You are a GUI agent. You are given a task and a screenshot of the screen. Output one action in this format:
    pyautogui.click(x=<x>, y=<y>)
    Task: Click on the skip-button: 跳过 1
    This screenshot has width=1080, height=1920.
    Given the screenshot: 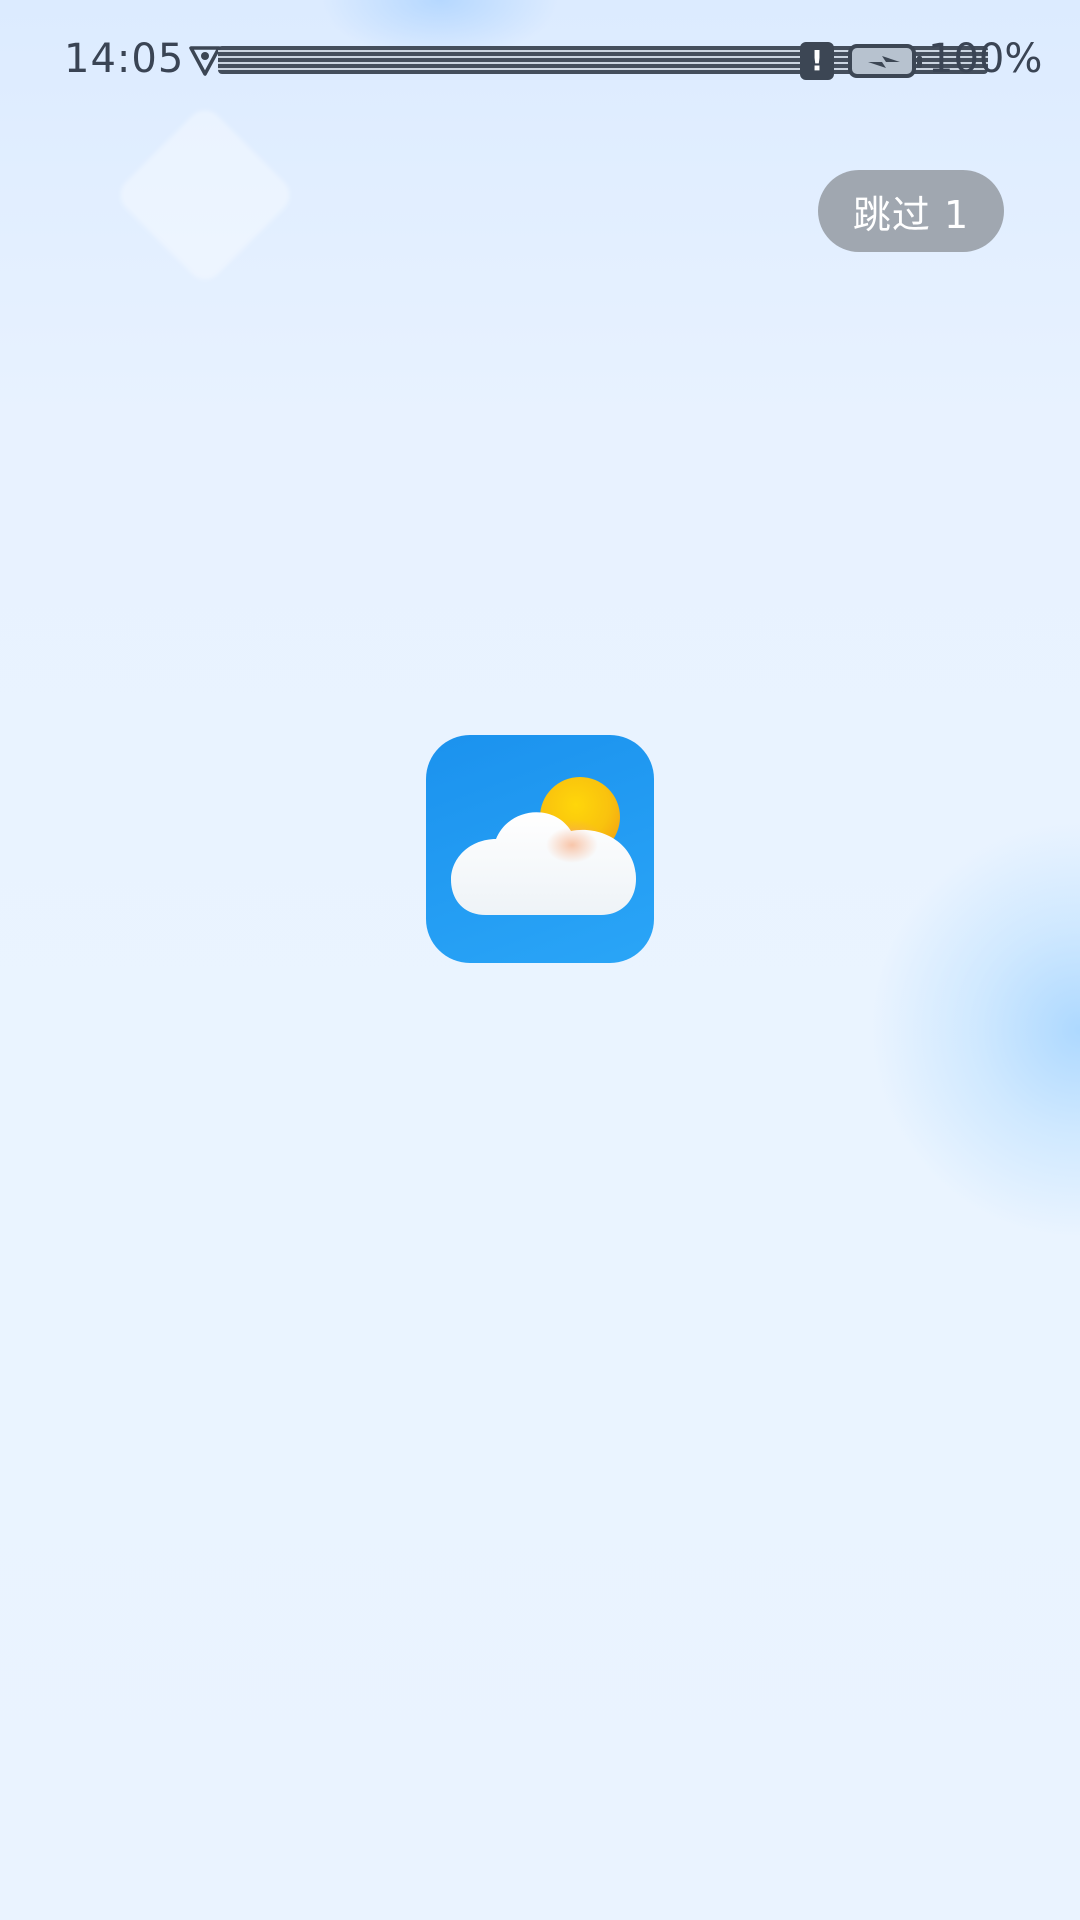 What is the action you would take?
    pyautogui.click(x=911, y=211)
    